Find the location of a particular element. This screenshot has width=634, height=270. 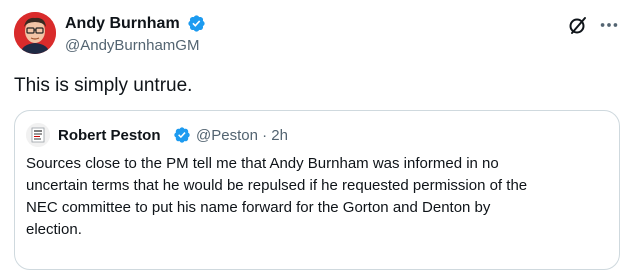

tweet-text: This is simply untrue. is located at coordinates (103, 85).